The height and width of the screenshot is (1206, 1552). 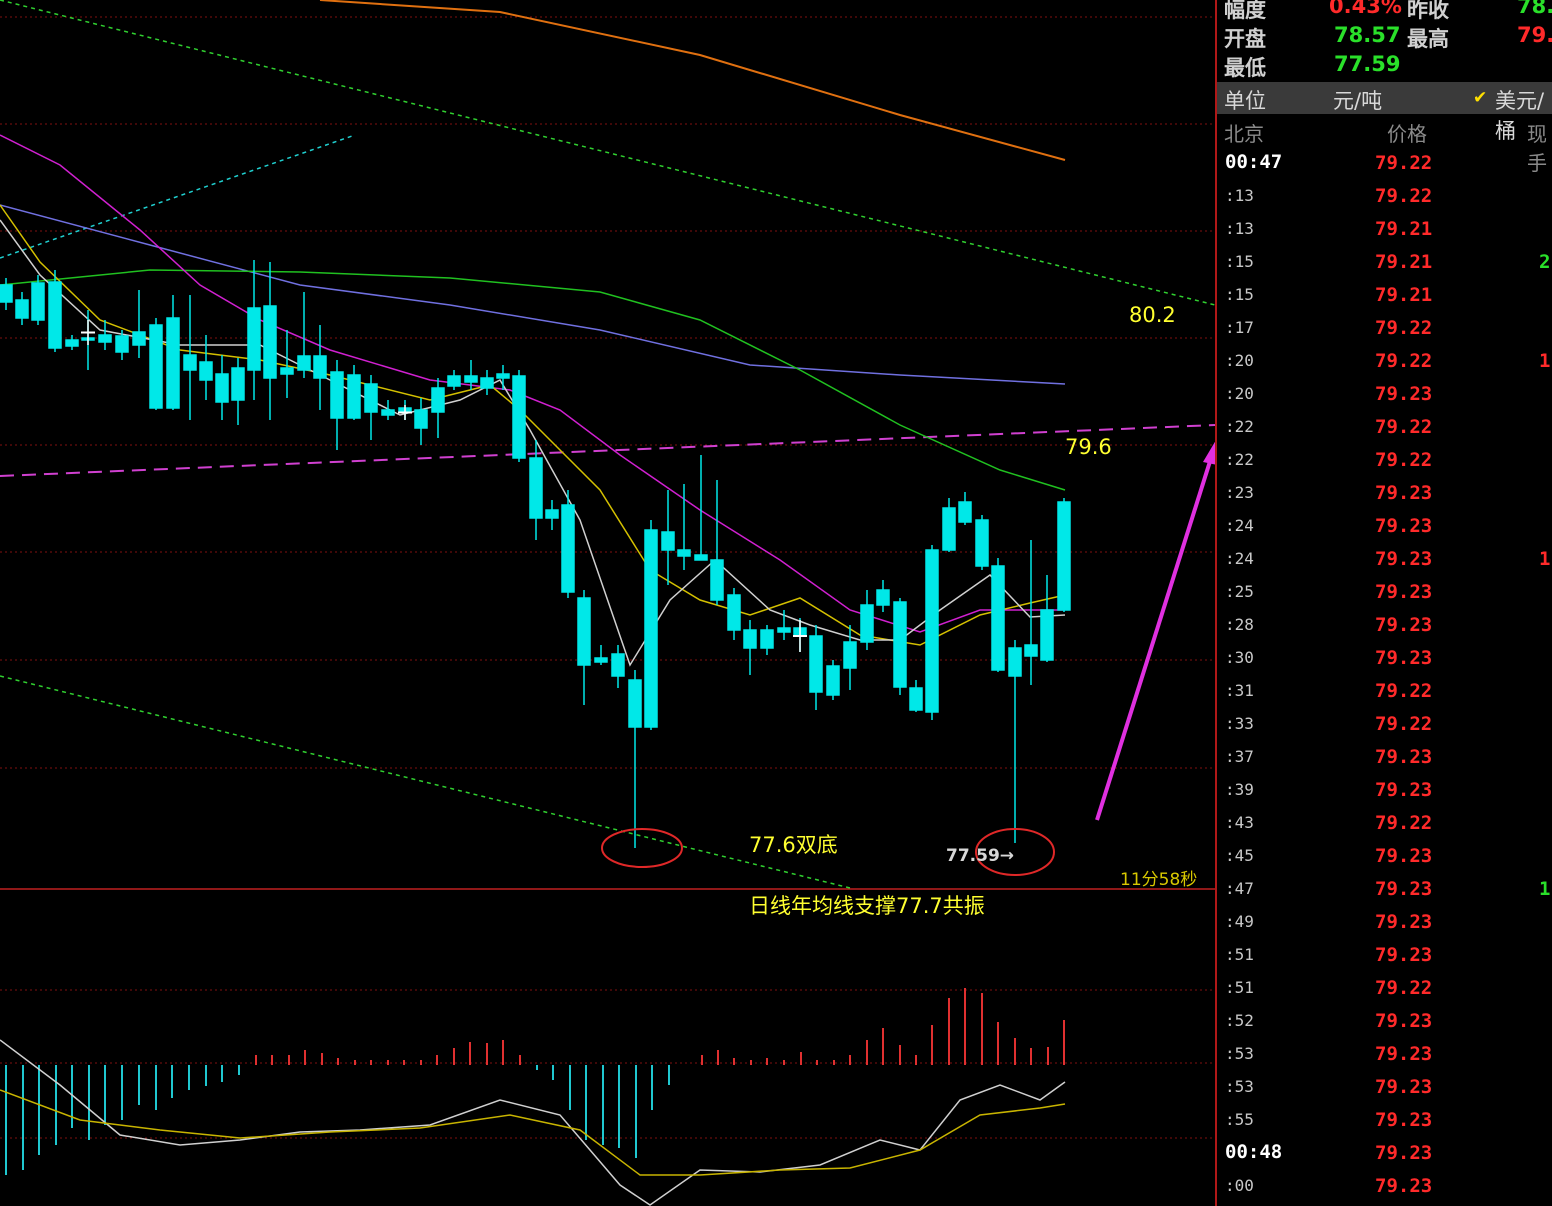 What do you see at coordinates (1365, 9) in the screenshot?
I see `range-value: 0.43%` at bounding box center [1365, 9].